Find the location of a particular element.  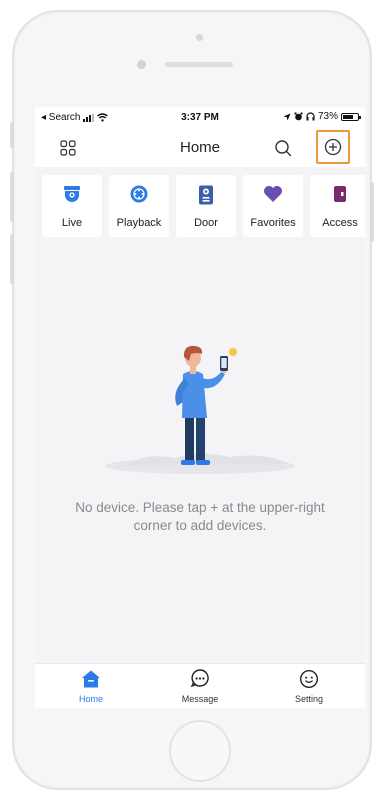

tab-label: Home is located at coordinates (90, 699).